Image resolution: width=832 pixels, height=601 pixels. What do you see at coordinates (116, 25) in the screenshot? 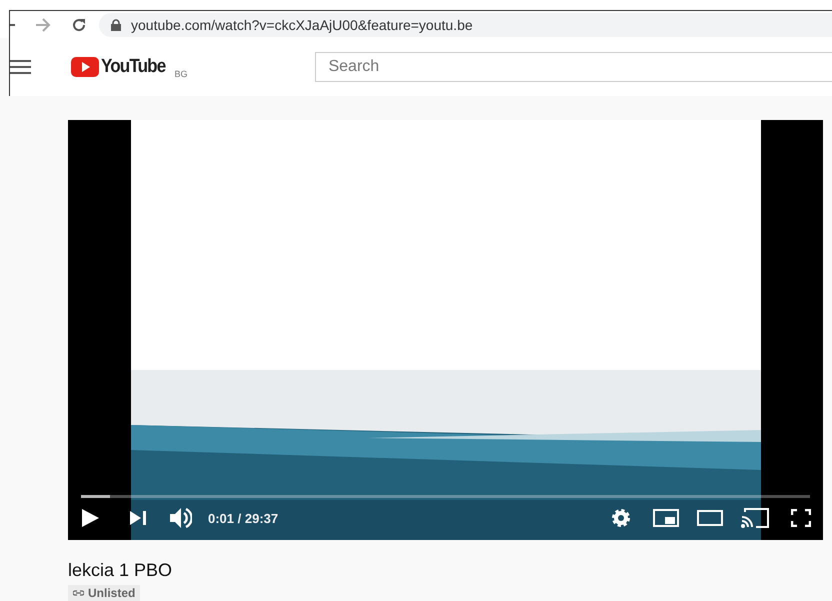
I see `lock-icon` at bounding box center [116, 25].